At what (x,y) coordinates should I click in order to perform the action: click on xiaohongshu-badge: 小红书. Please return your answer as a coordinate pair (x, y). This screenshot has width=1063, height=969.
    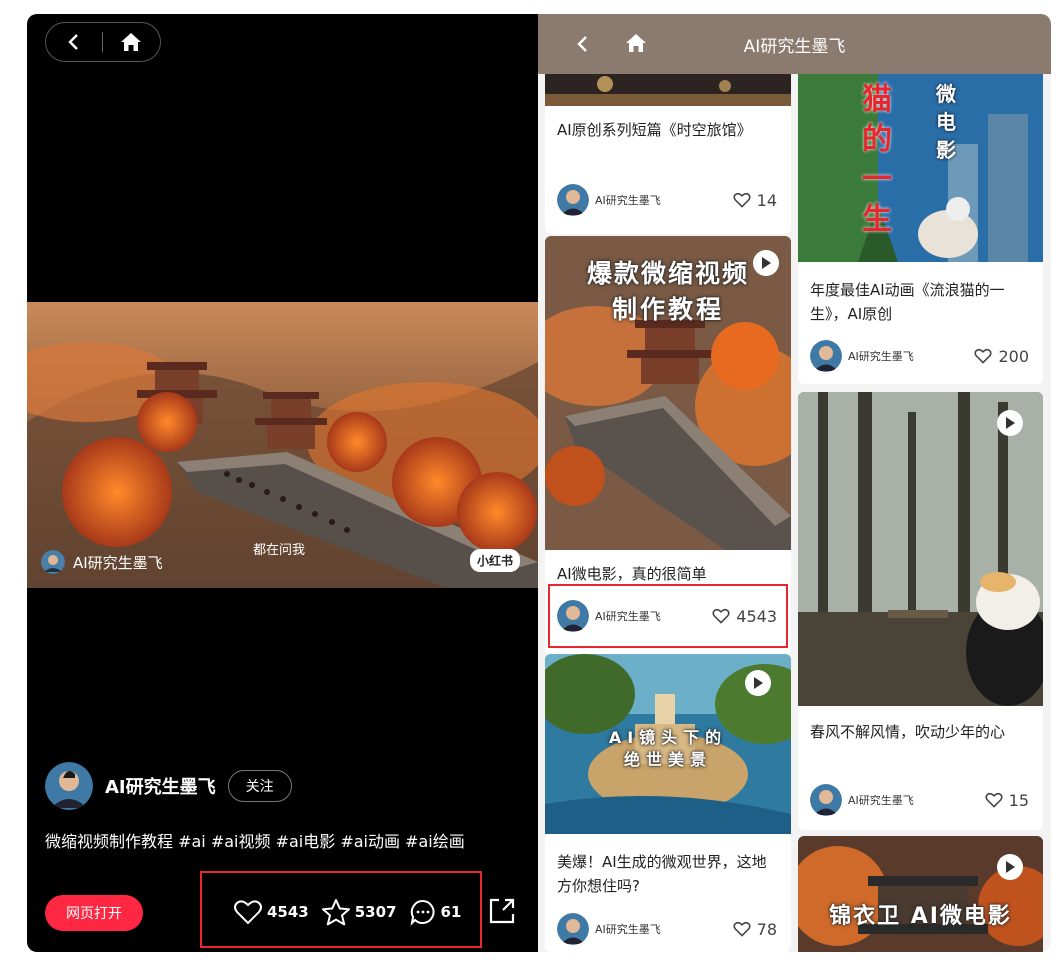
    Looking at the image, I should click on (494, 560).